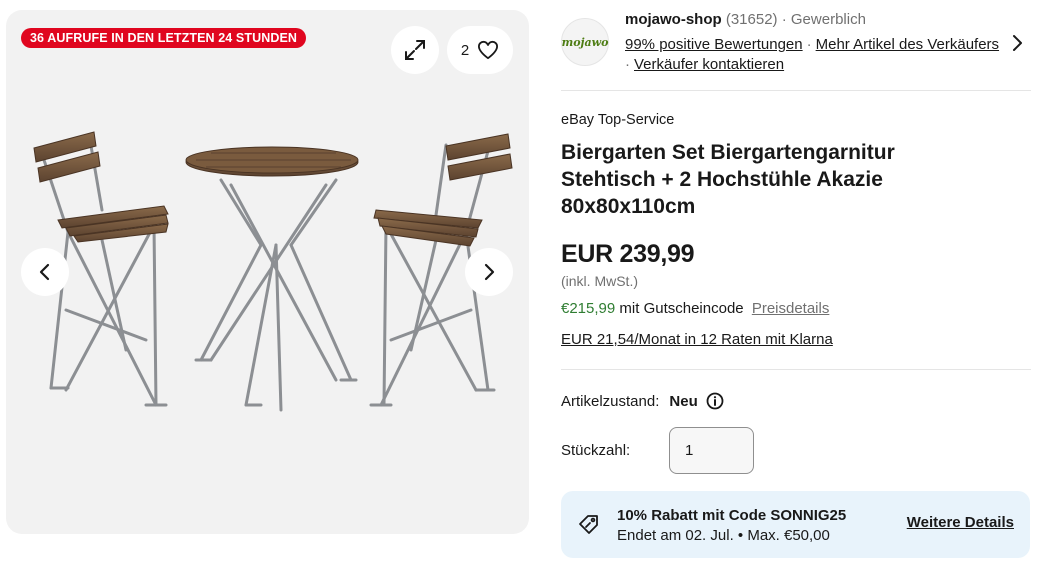 This screenshot has width=1053, height=567. I want to click on chevron-left-icon, so click(44, 272).